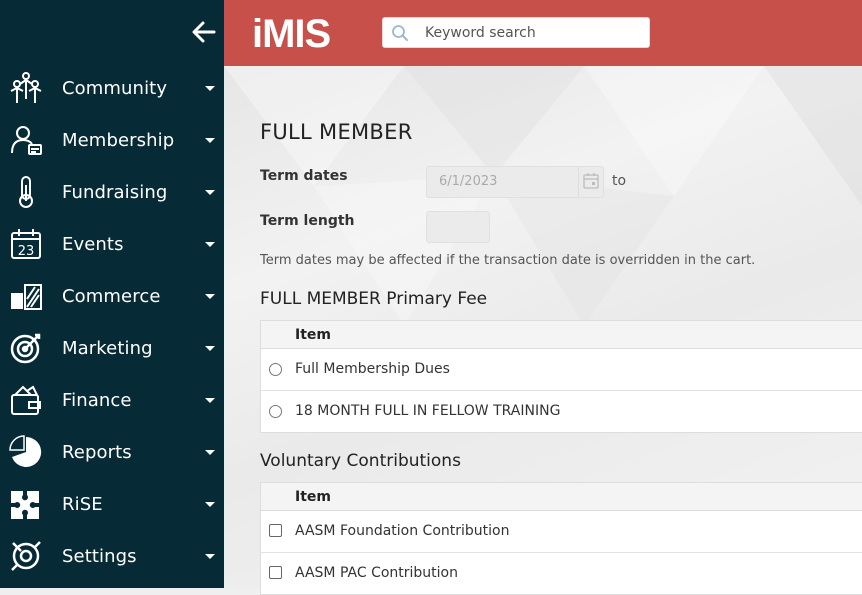  I want to click on sidebar-item-label: Membership, so click(118, 140).